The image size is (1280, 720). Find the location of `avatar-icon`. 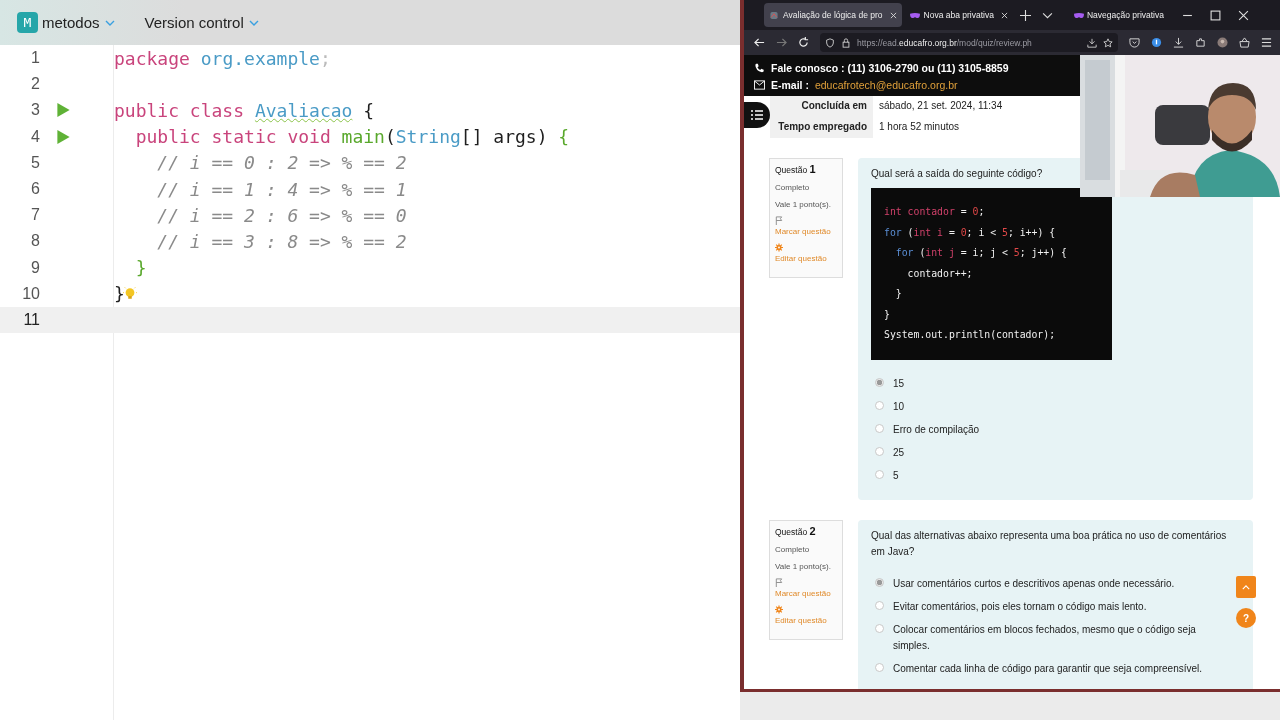

avatar-icon is located at coordinates (1222, 42).